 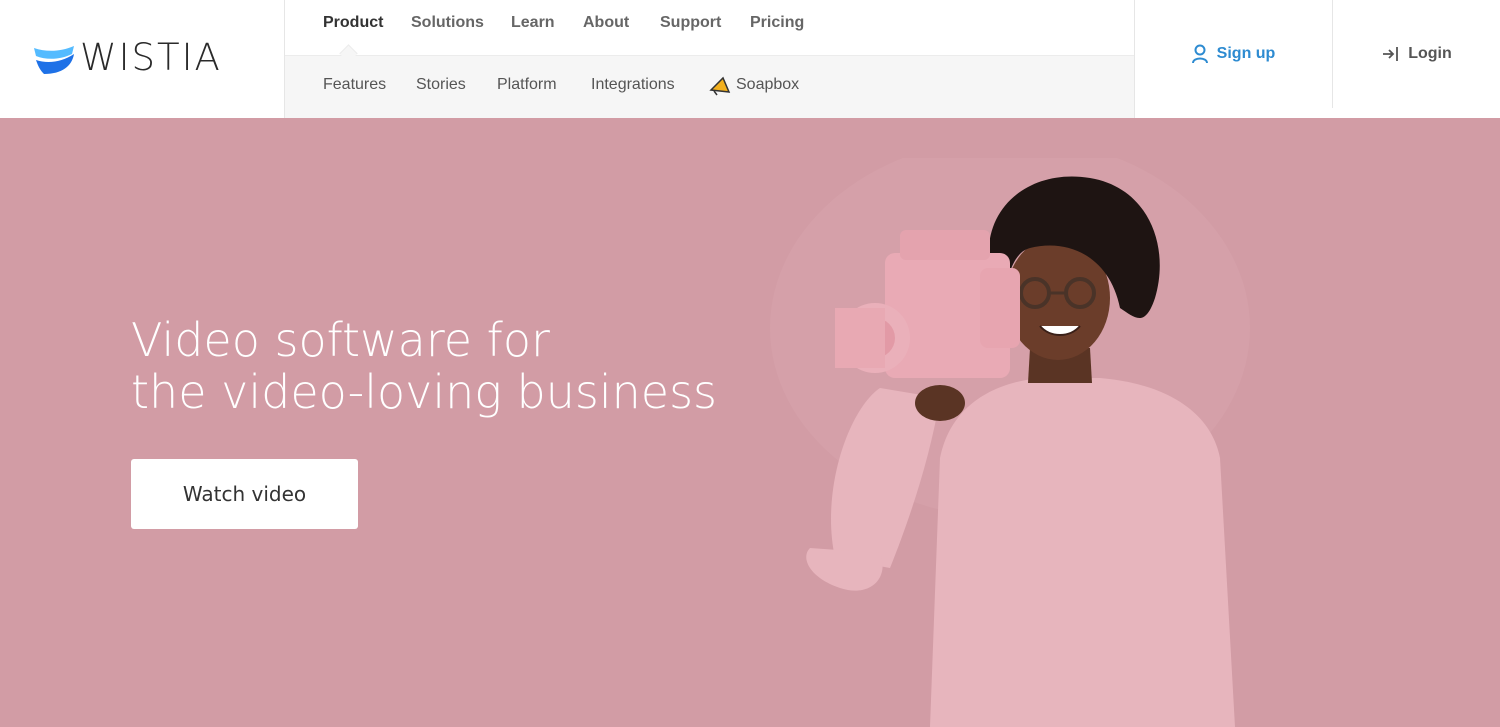 What do you see at coordinates (354, 85) in the screenshot?
I see `subnav-features: Features` at bounding box center [354, 85].